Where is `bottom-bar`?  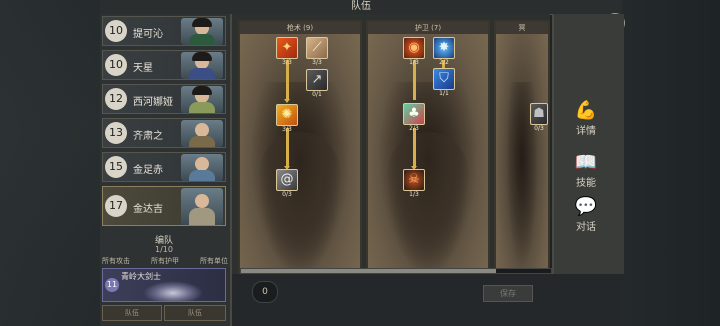
bottom-bar is located at coordinates (427, 300).